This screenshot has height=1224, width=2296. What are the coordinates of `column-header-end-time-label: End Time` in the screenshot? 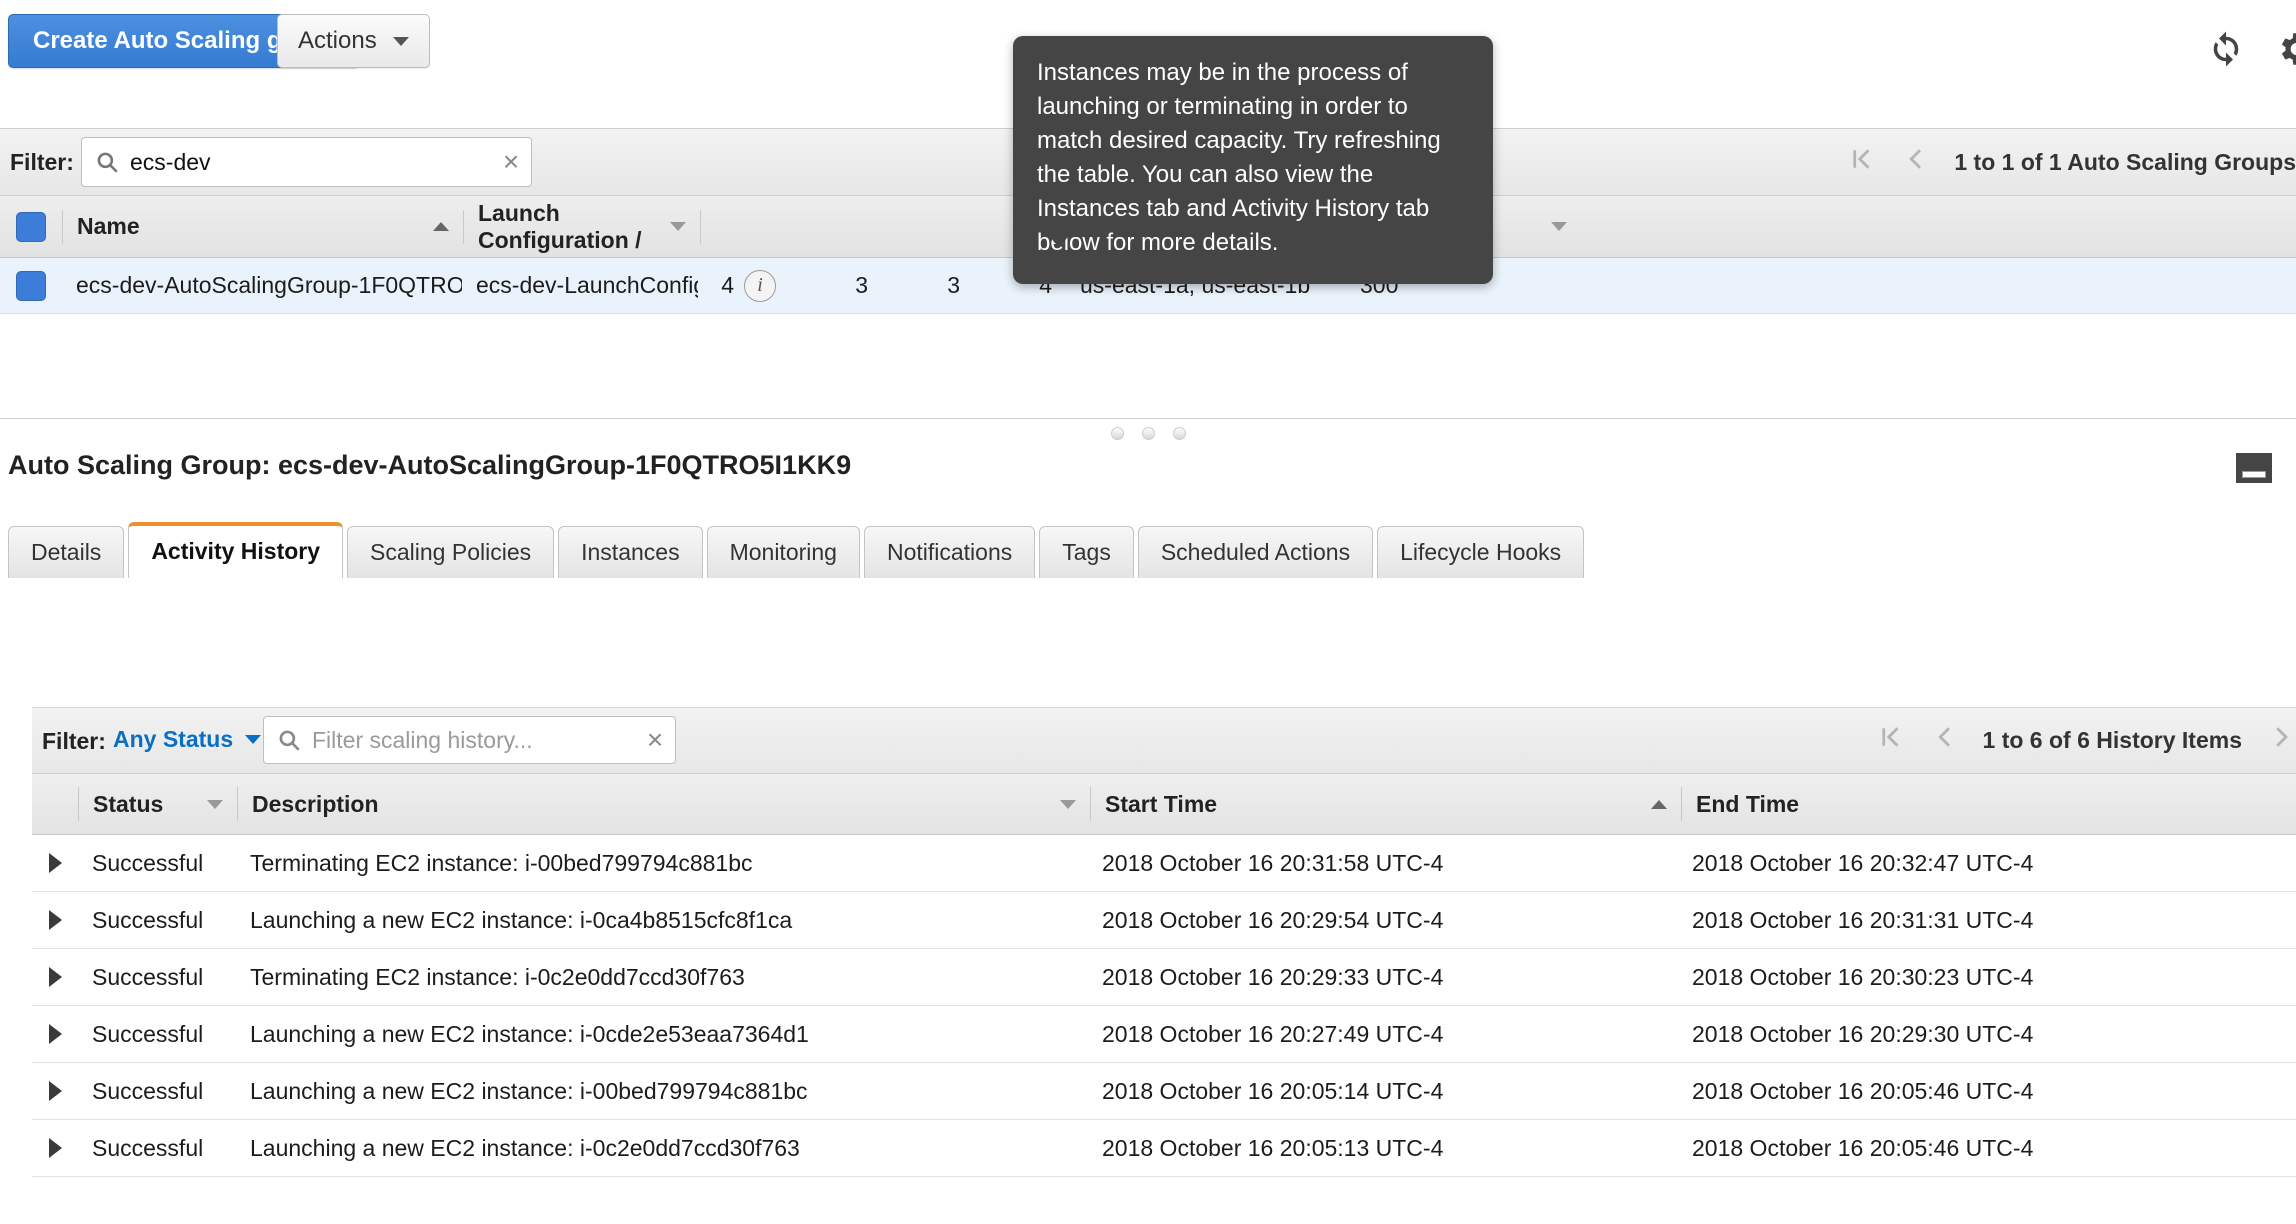 It's located at (1748, 803).